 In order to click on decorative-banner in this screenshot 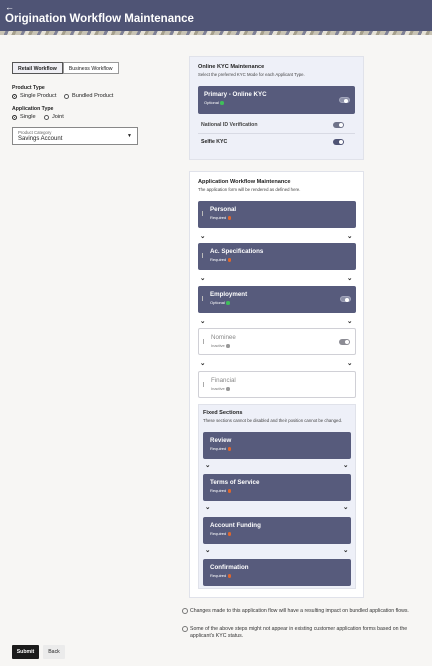, I will do `click(216, 33)`.